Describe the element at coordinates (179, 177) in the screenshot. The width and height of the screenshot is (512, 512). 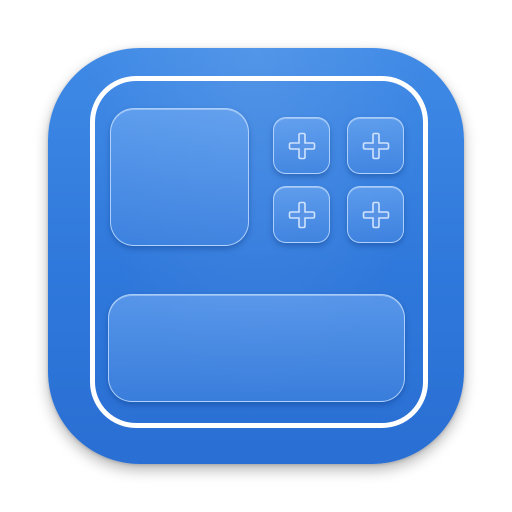
I see `large-widget-tile` at that location.